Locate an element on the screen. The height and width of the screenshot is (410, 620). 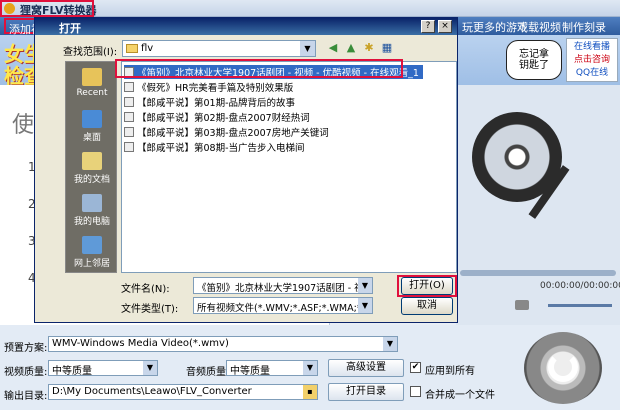
network-icon is located at coordinates (92, 245).